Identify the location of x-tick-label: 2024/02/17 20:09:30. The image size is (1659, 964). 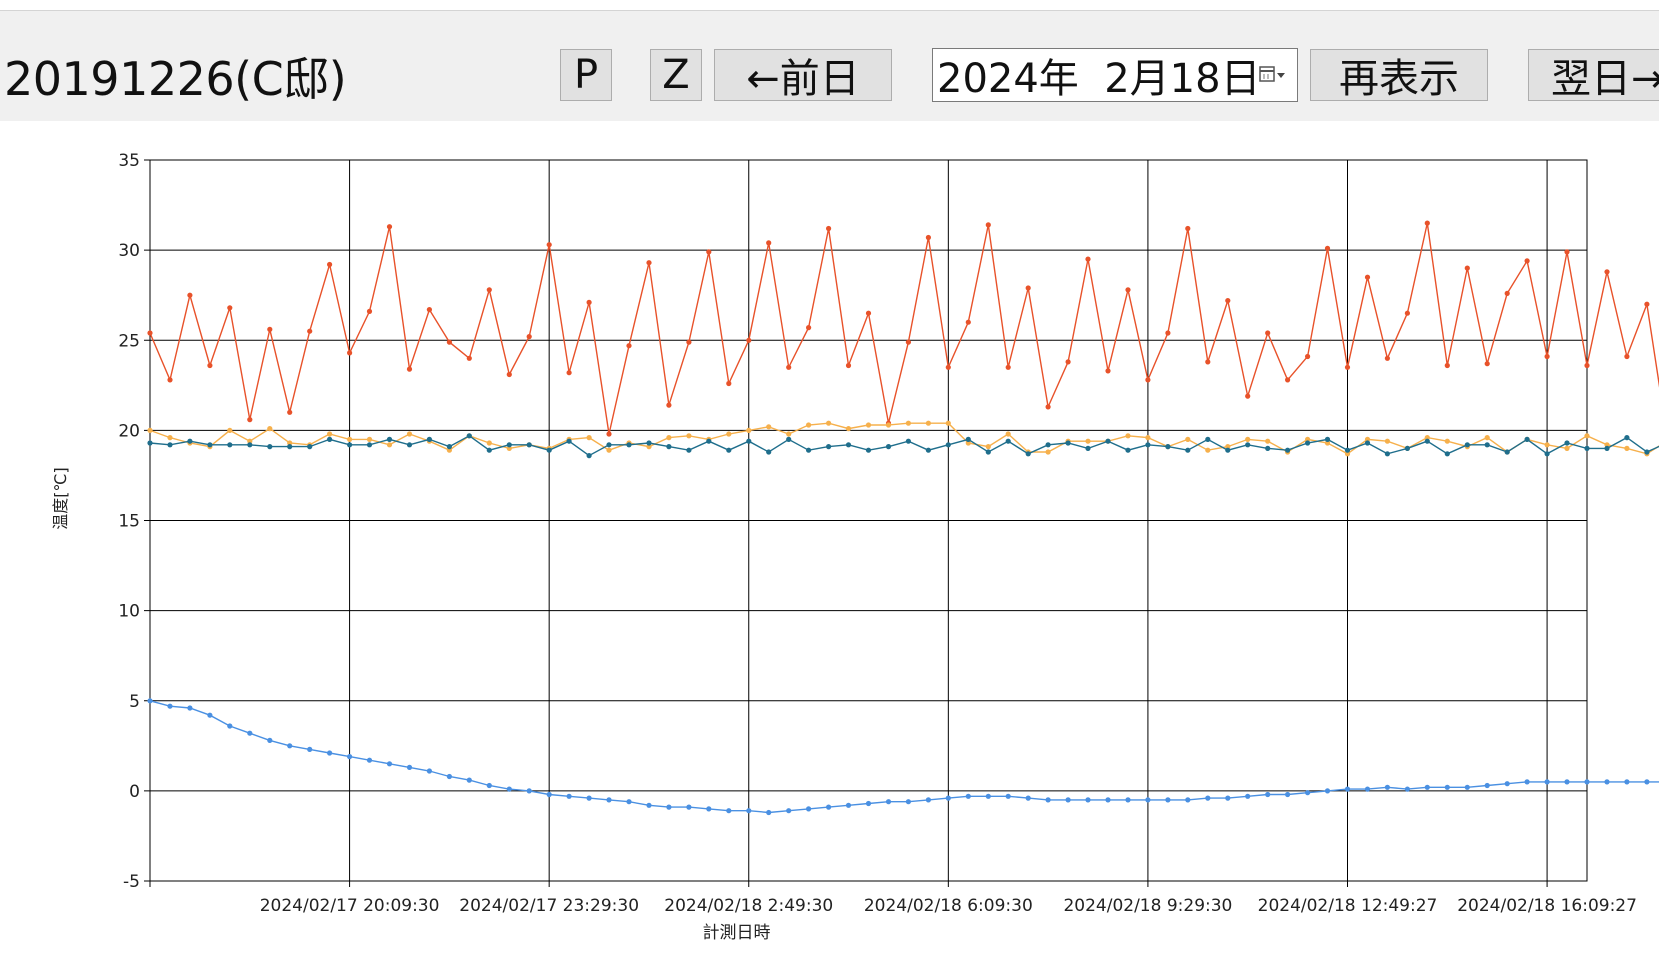
(350, 906).